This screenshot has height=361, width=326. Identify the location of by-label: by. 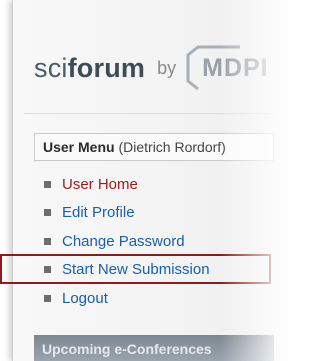
(167, 67).